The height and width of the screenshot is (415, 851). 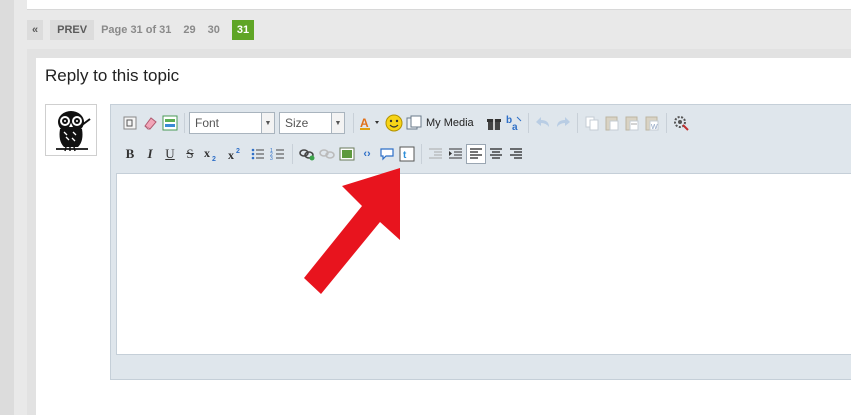 I want to click on text-color-icon: A, so click(x=371, y=123).